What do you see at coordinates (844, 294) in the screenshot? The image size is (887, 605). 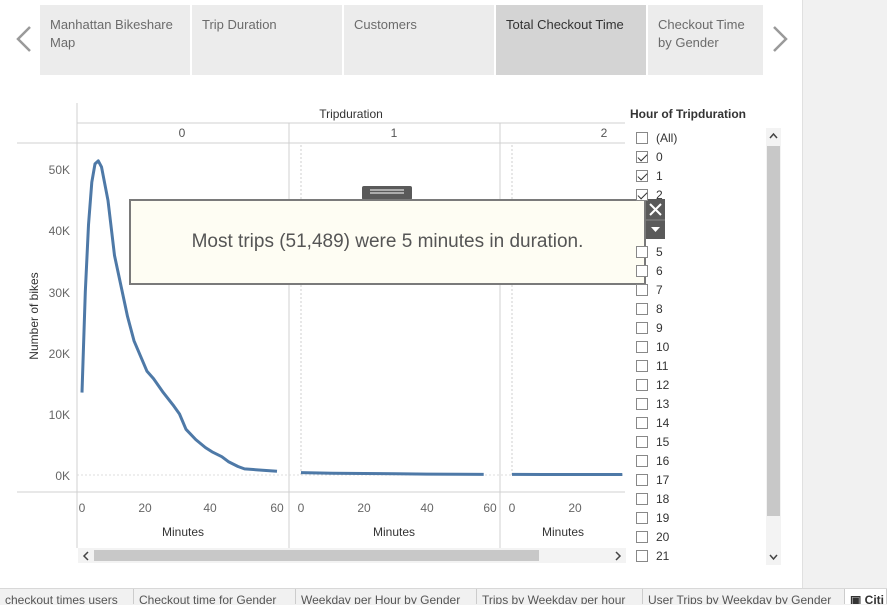 I see `right-side-panel` at bounding box center [844, 294].